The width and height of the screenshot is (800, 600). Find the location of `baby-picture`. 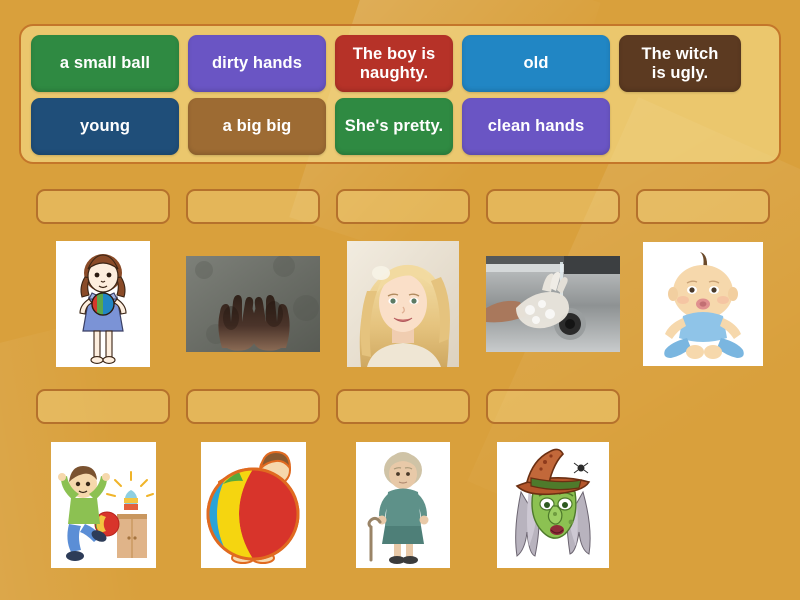

baby-picture is located at coordinates (703, 304).